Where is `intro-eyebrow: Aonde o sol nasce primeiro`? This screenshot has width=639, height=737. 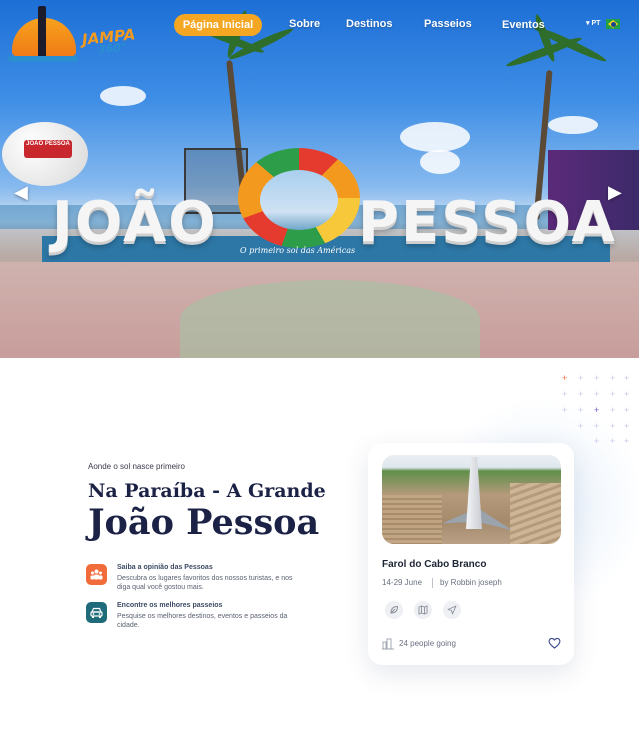 intro-eyebrow: Aonde o sol nasce primeiro is located at coordinates (136, 466).